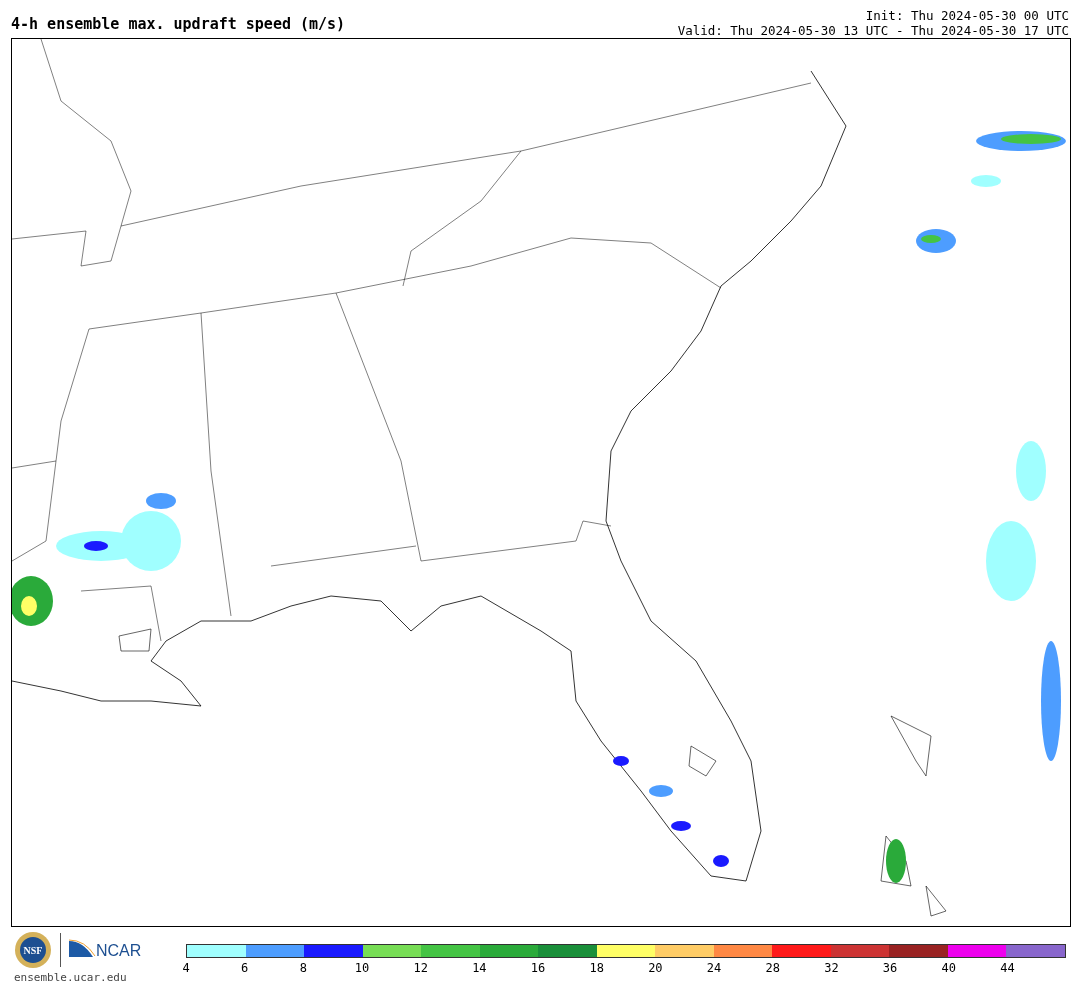 This screenshot has width=1080, height=988. Describe the element at coordinates (831, 968) in the screenshot. I see `tick-label: 32` at that location.